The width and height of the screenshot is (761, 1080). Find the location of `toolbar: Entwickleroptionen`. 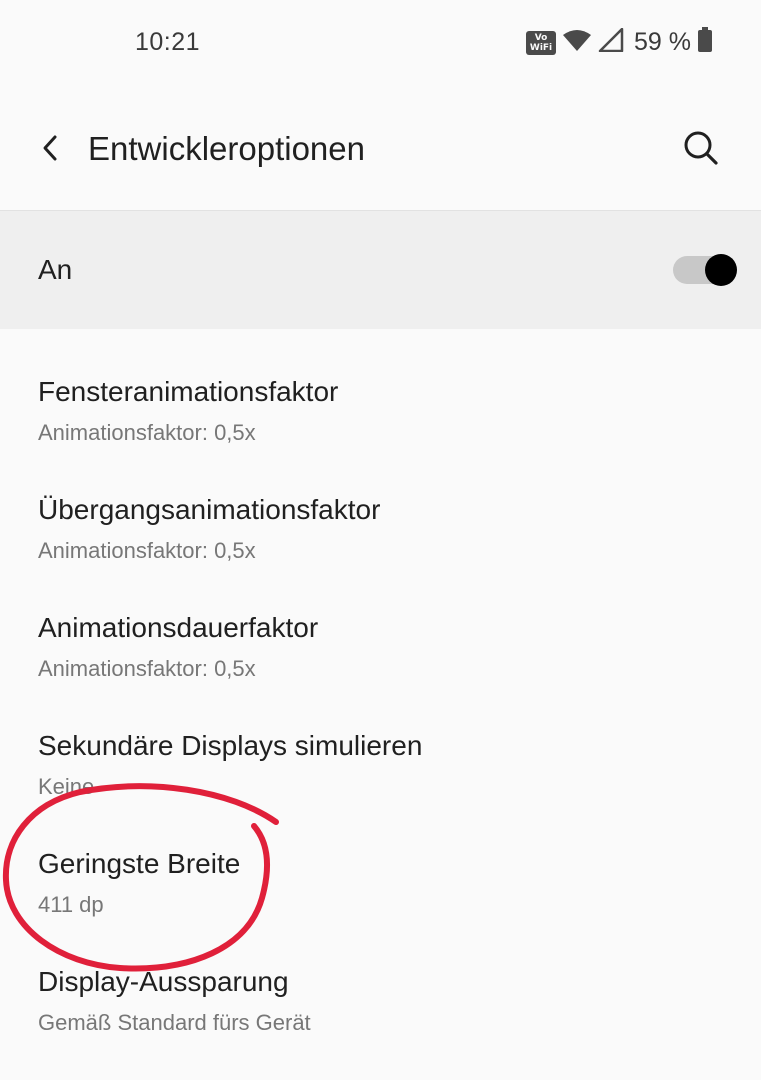

toolbar: Entwickleroptionen is located at coordinates (380, 150).